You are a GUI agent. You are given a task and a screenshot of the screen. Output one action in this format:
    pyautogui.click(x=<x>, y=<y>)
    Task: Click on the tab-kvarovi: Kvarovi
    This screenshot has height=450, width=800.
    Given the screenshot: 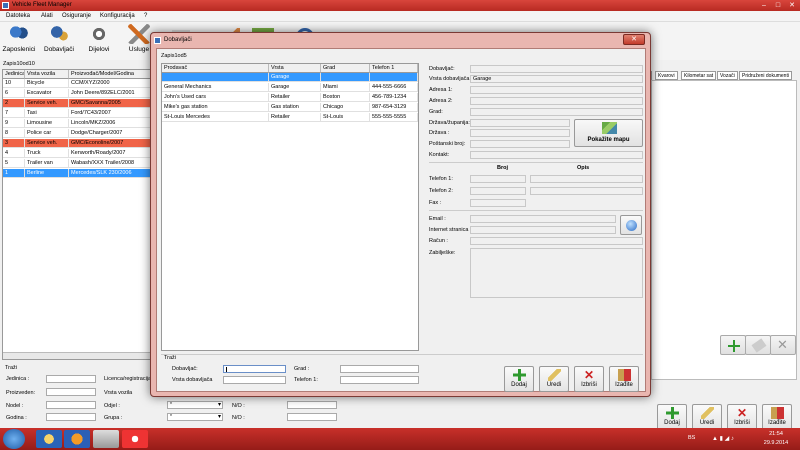 What is the action you would take?
    pyautogui.click(x=666, y=75)
    